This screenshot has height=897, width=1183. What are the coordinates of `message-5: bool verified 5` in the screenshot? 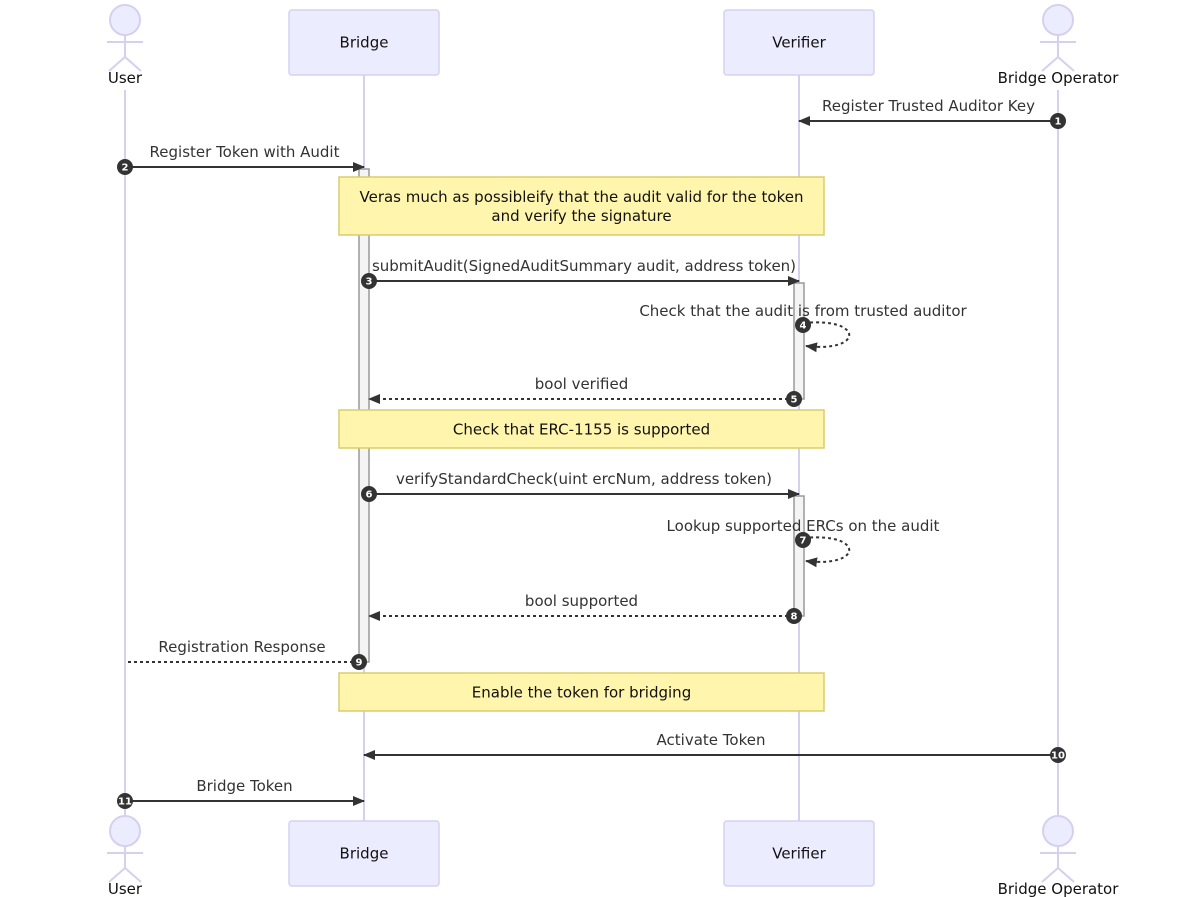 It's located at (585, 391).